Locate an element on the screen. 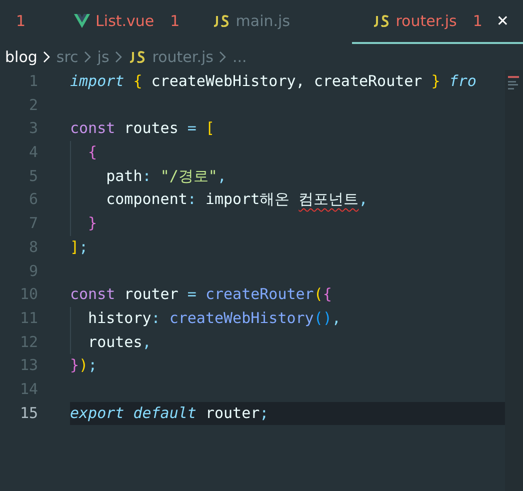  code-token: ( is located at coordinates (318, 295).